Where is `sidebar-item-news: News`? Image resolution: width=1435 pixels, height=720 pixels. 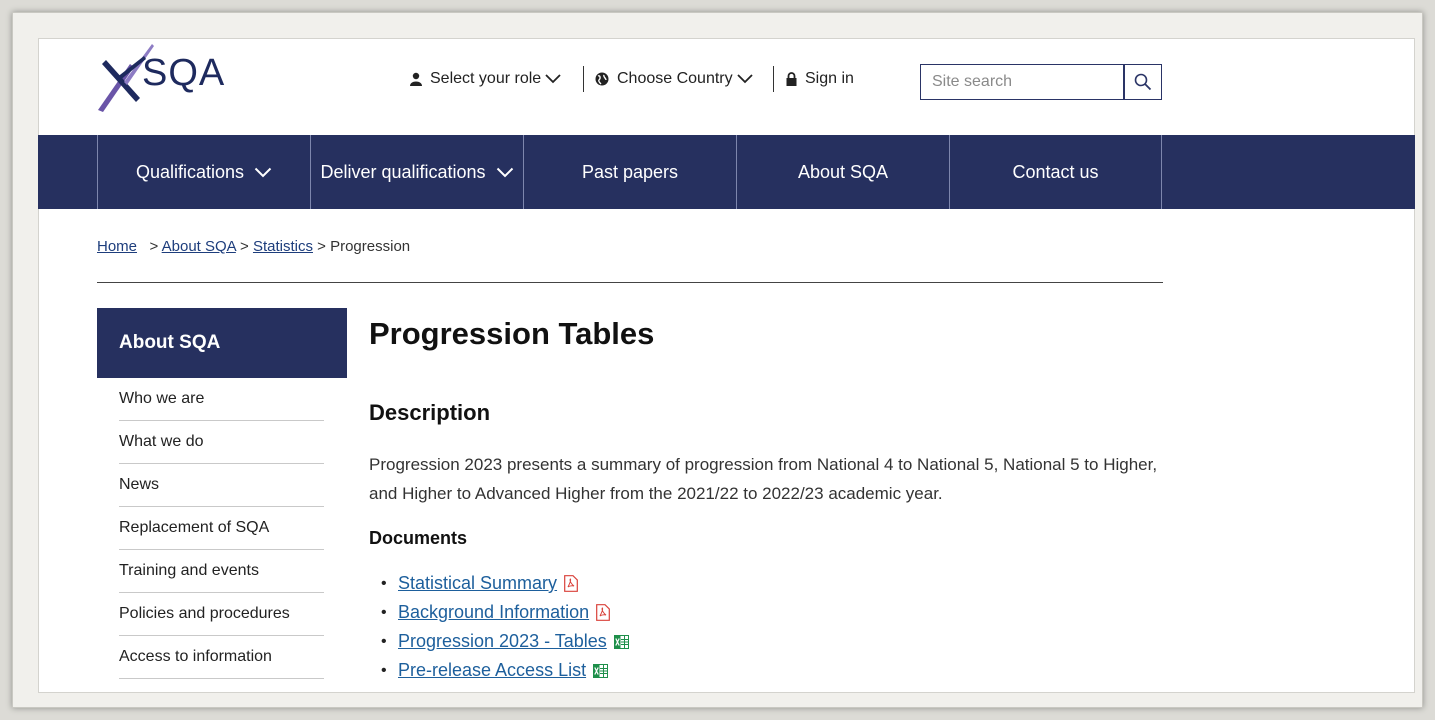 sidebar-item-news: News is located at coordinates (221, 485).